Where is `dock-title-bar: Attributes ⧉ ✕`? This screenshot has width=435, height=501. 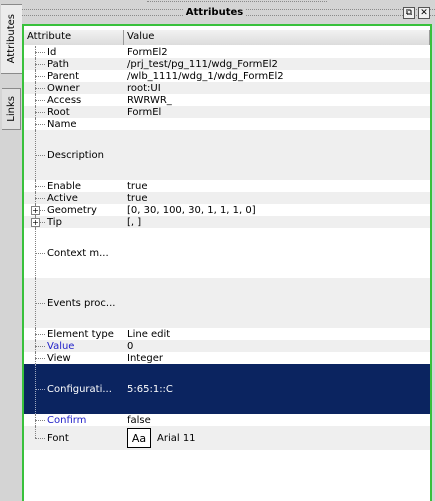 dock-title-bar: Attributes ⧉ ✕ is located at coordinates (228, 11).